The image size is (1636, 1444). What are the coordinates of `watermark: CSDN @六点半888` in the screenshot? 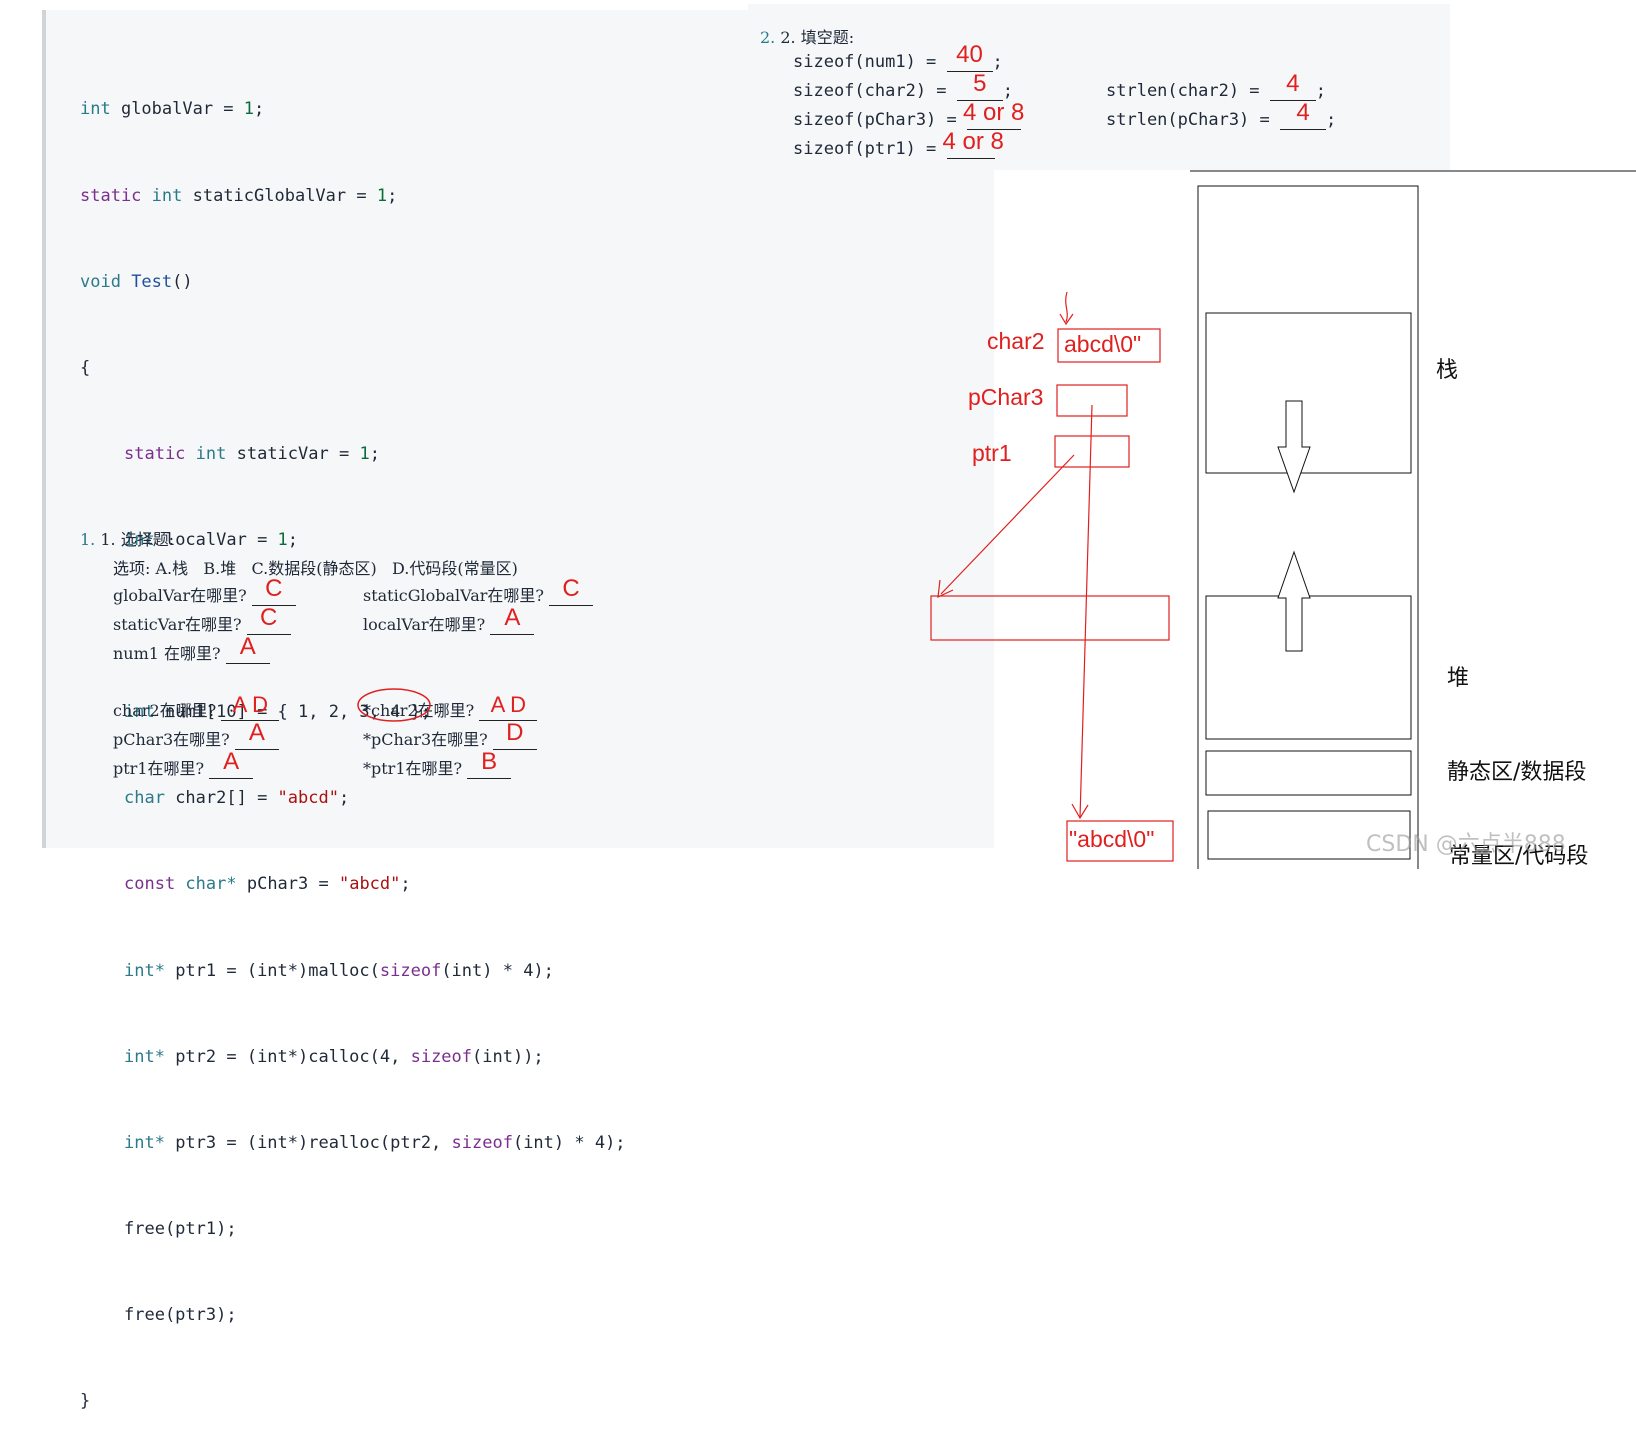 It's located at (1466, 844).